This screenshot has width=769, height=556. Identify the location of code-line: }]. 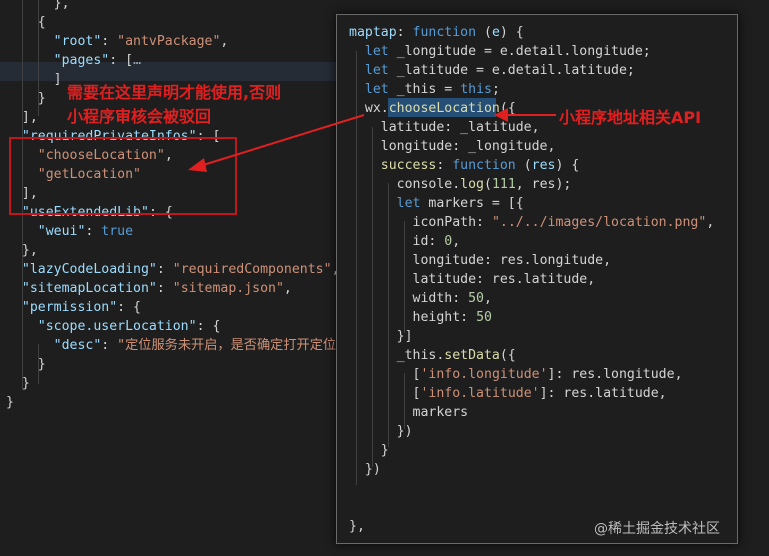
(381, 336).